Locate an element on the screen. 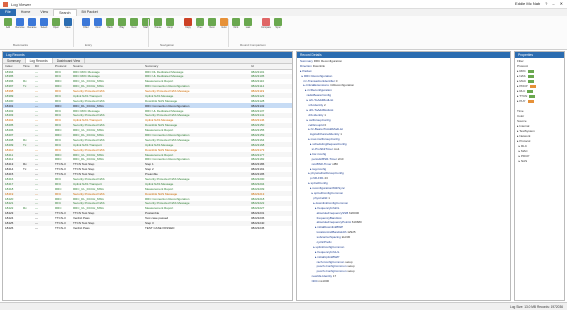  ribbon-button-2: Rename is located at coordinates (32, 28).